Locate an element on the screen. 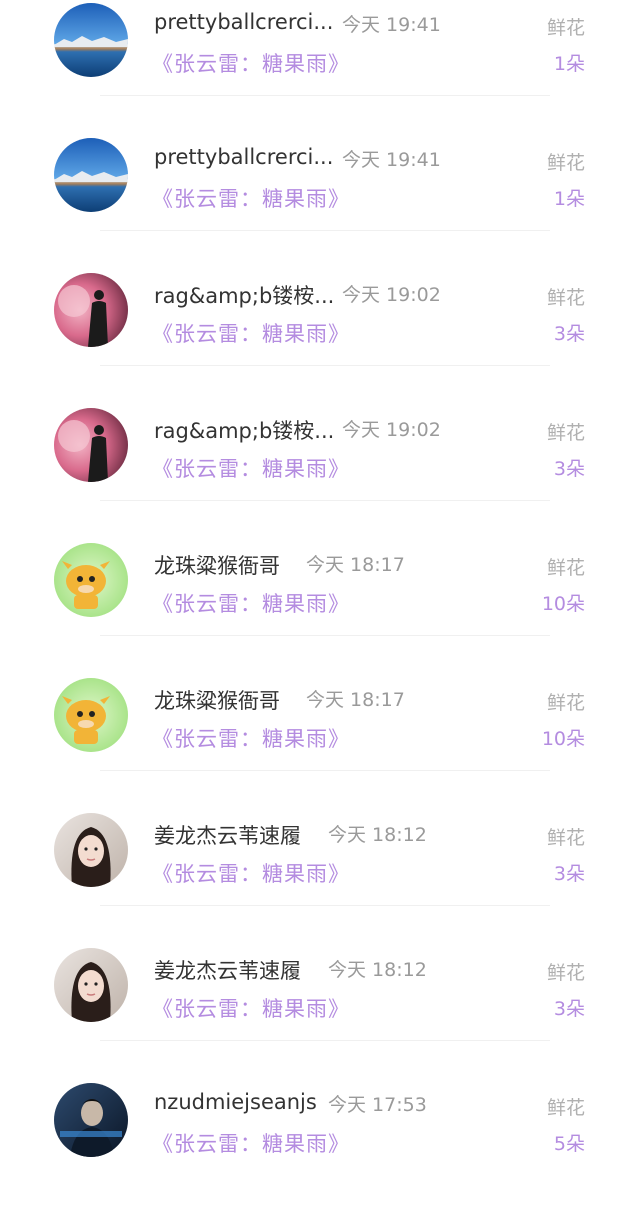 This screenshot has height=1215, width=640. list-item: nzudmiejseanjs 今天 17:53 《张云雷：糖果雨》 鲜花 5朵 is located at coordinates (320, 1147).